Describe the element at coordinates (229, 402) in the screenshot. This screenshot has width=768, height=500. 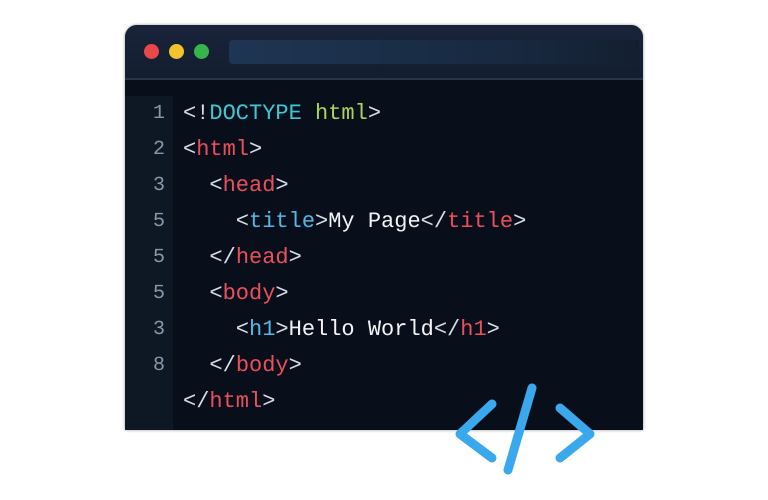
I see `code-line: </html>` at that location.